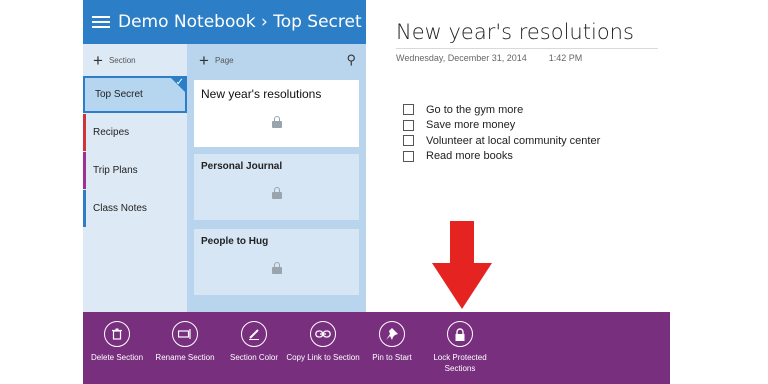  Describe the element at coordinates (179, 82) in the screenshot. I see `checkmark-icon: ✓` at that location.